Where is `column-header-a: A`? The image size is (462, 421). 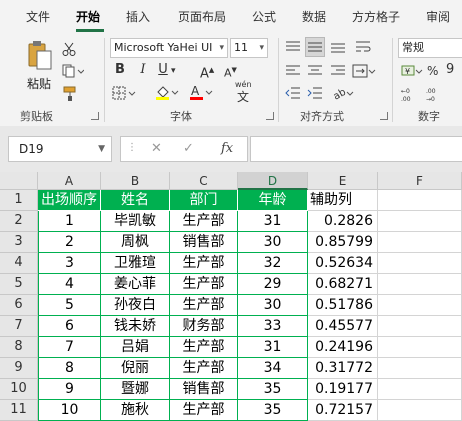 column-header-a: A is located at coordinates (69, 181).